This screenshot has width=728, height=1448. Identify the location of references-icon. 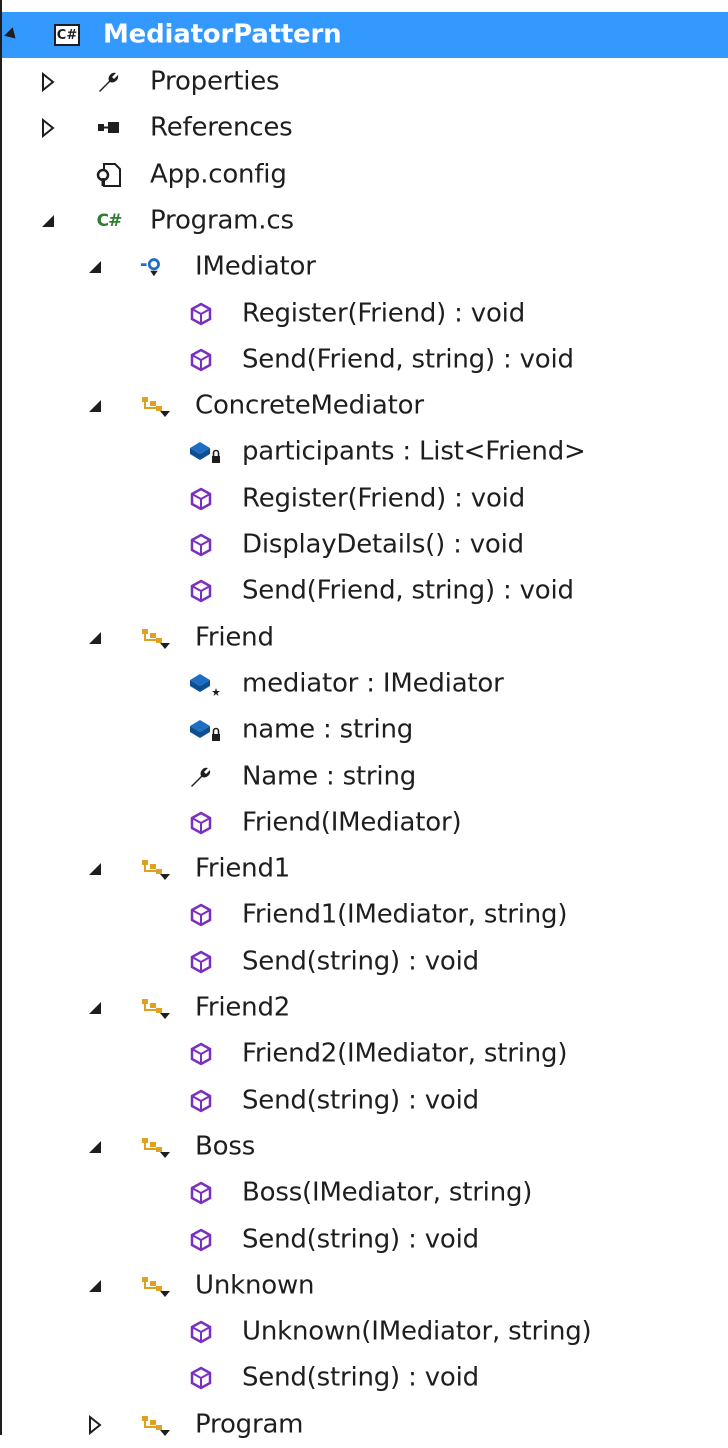
(109, 128).